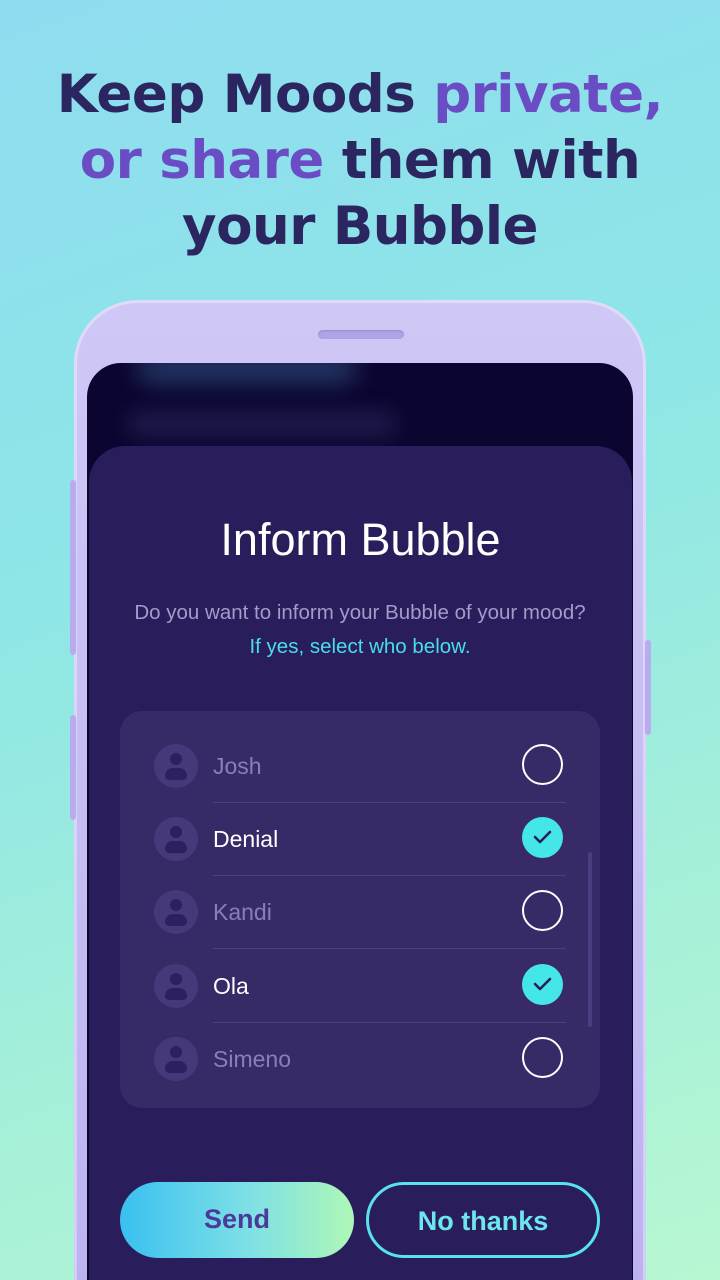  I want to click on contact-row-kandi: Kandi, so click(360, 912).